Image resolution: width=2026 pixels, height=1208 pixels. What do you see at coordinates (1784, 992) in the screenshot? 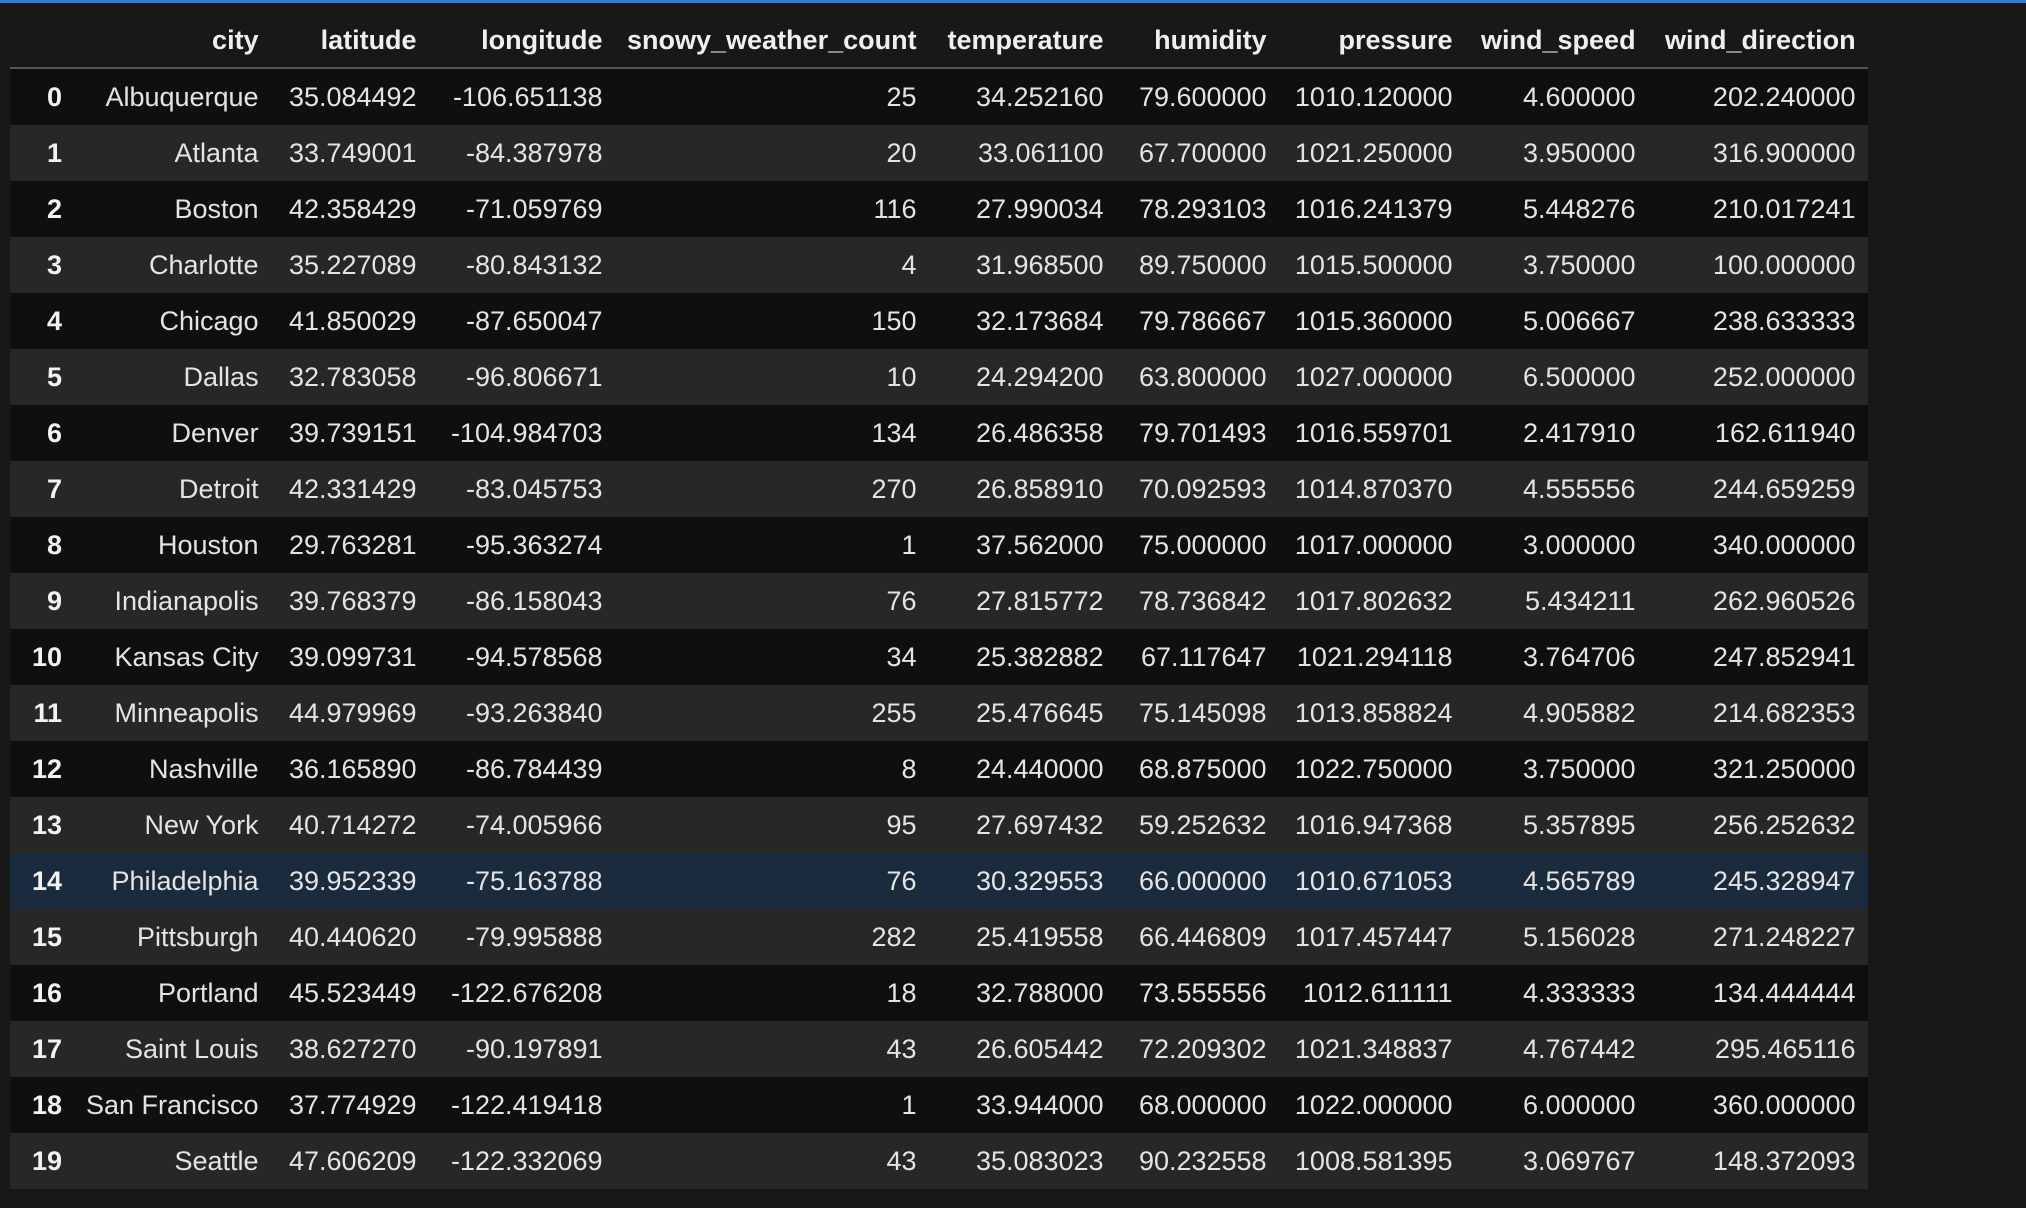
I see `wind-direction-cell: 134.444444` at bounding box center [1784, 992].